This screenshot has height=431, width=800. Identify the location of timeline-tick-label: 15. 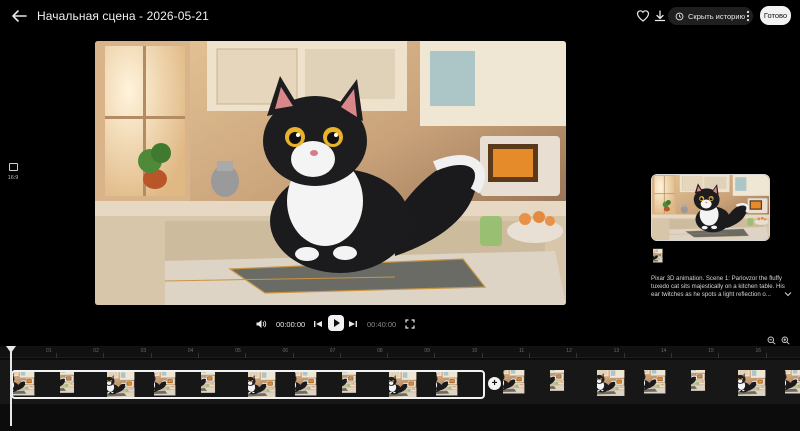
(711, 351).